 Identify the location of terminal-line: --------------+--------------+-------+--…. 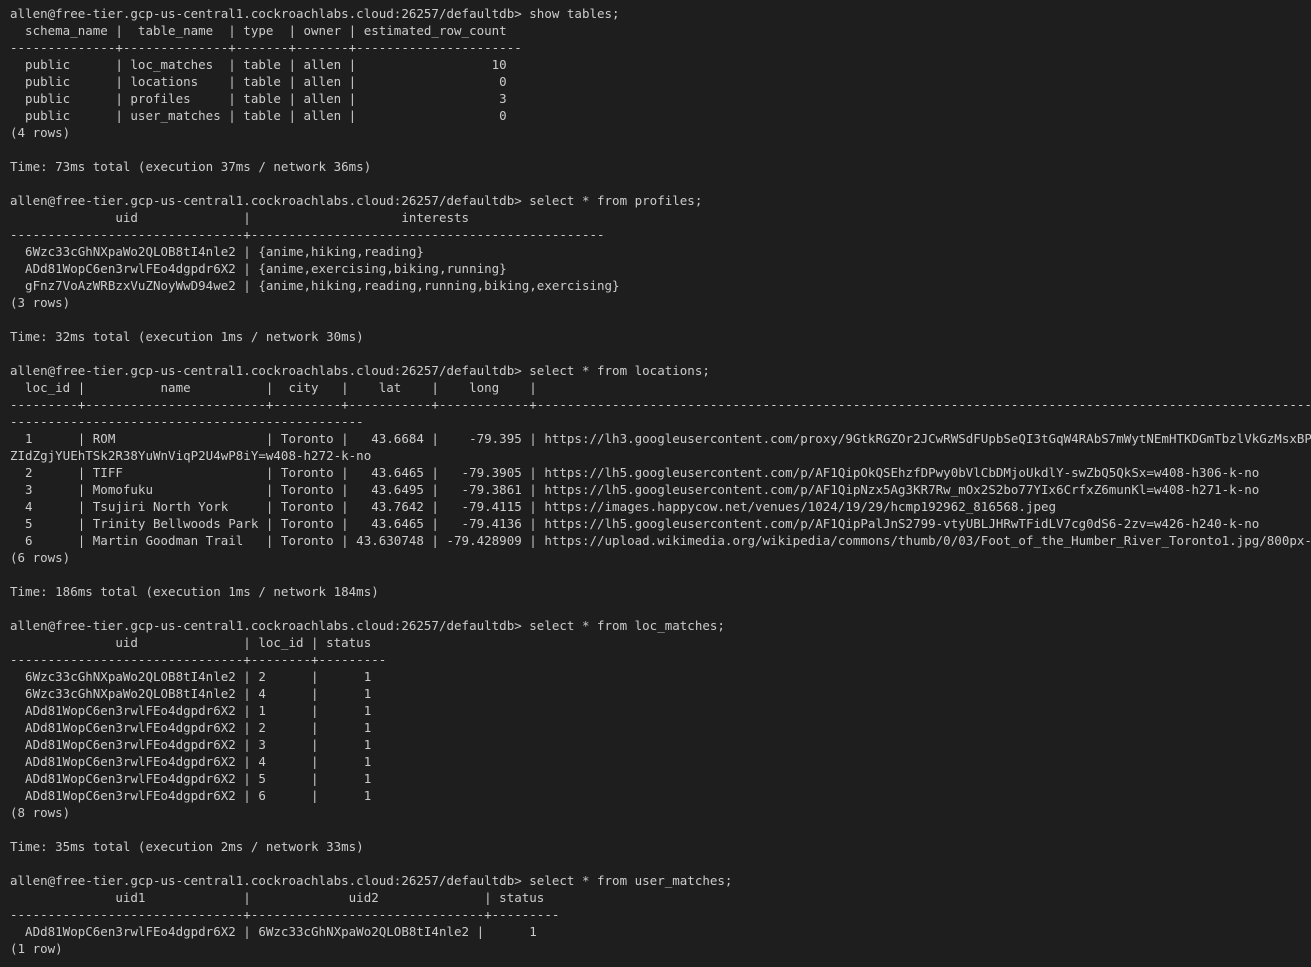
(266, 47).